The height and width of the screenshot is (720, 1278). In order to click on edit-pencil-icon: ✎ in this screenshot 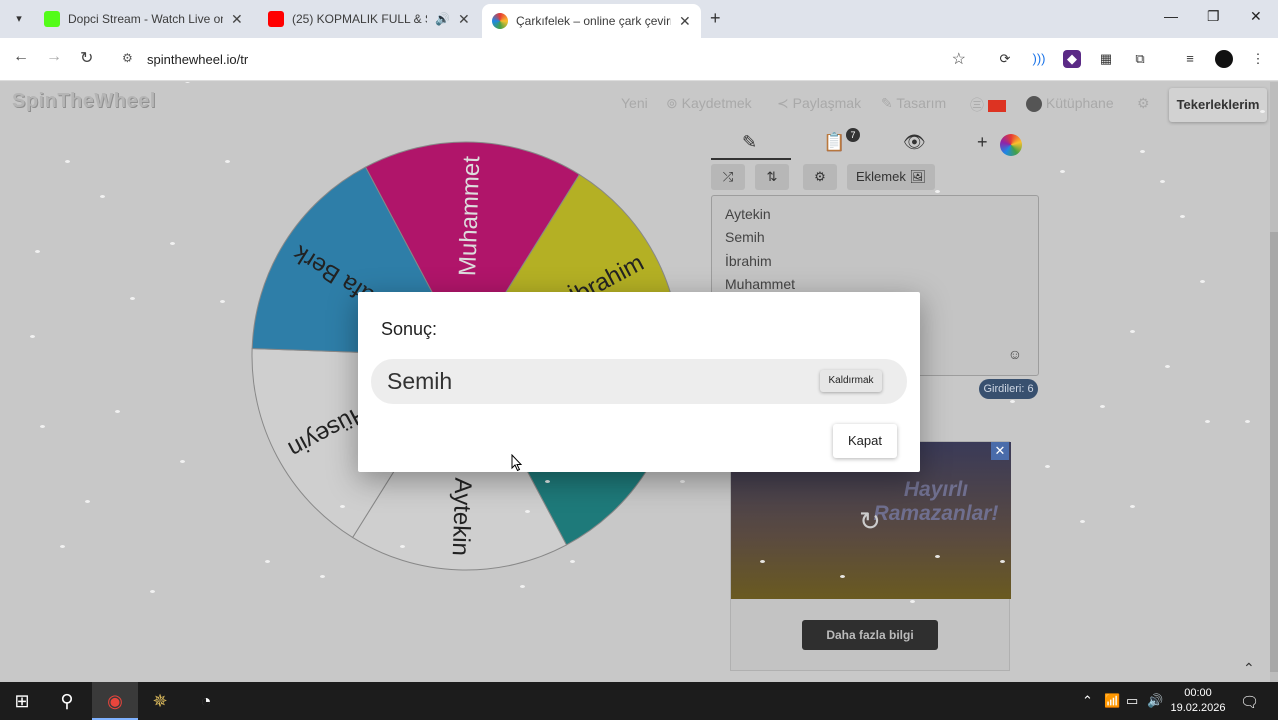, I will do `click(749, 142)`.